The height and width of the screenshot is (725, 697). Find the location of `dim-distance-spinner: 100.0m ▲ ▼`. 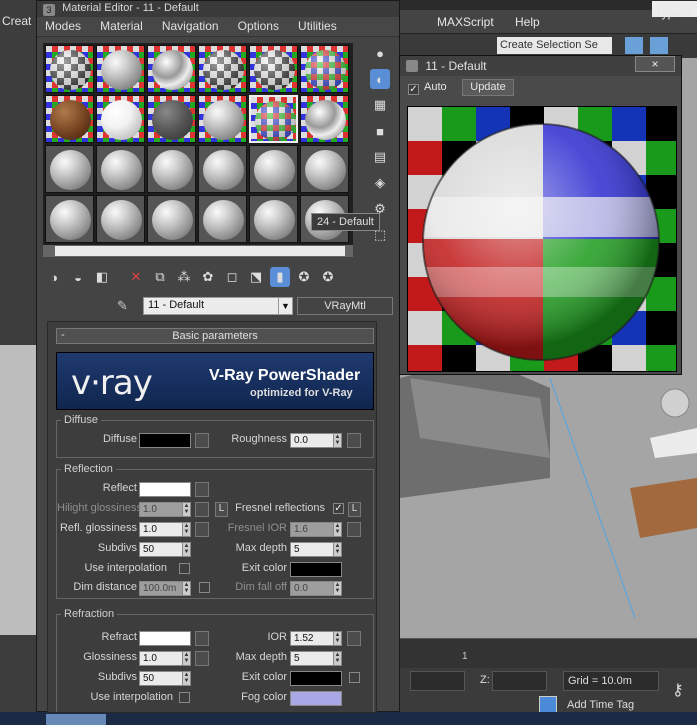

dim-distance-spinner: 100.0m ▲ ▼ is located at coordinates (165, 588).